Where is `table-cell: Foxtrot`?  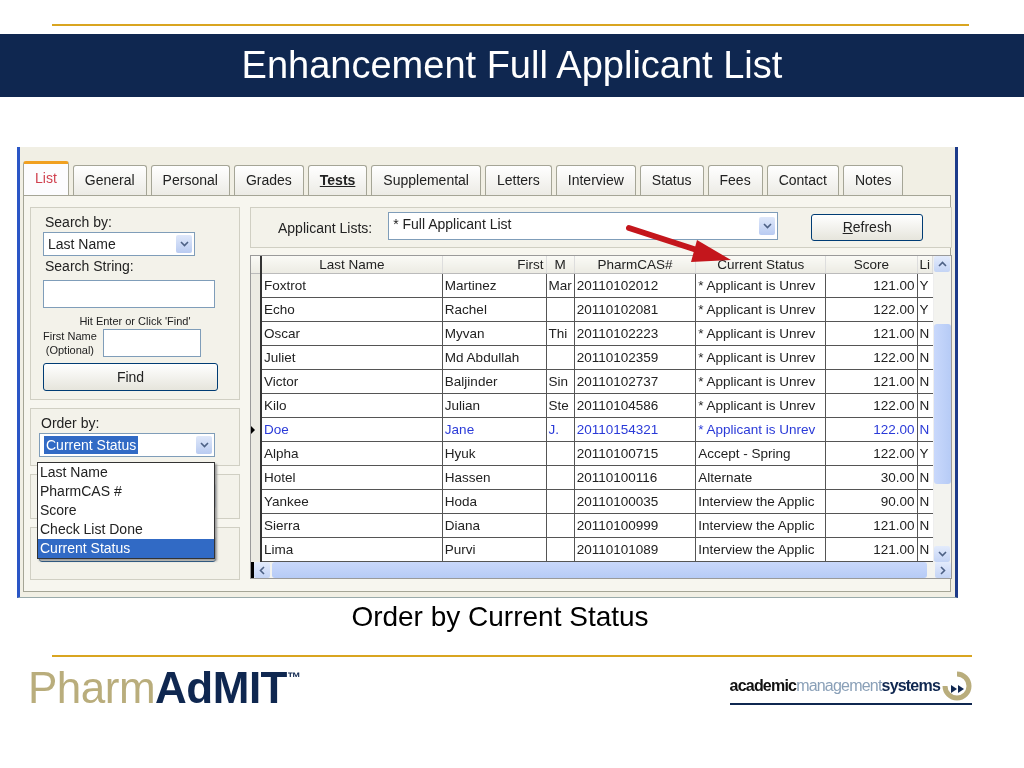 table-cell: Foxtrot is located at coordinates (351, 285).